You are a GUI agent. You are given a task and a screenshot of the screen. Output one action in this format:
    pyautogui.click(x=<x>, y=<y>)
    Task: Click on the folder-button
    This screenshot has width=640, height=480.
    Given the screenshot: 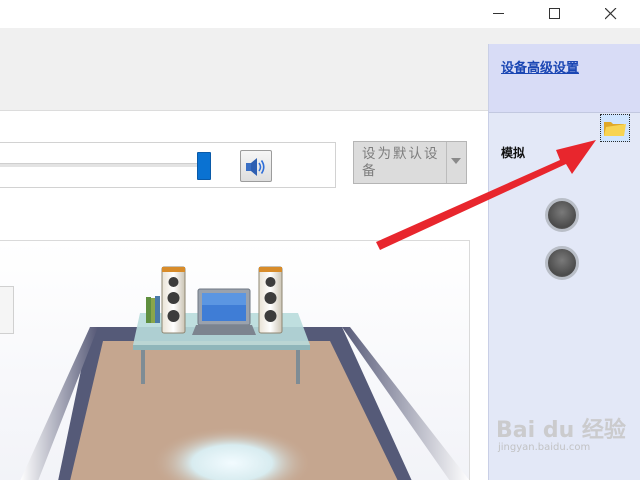 What is the action you would take?
    pyautogui.click(x=615, y=128)
    